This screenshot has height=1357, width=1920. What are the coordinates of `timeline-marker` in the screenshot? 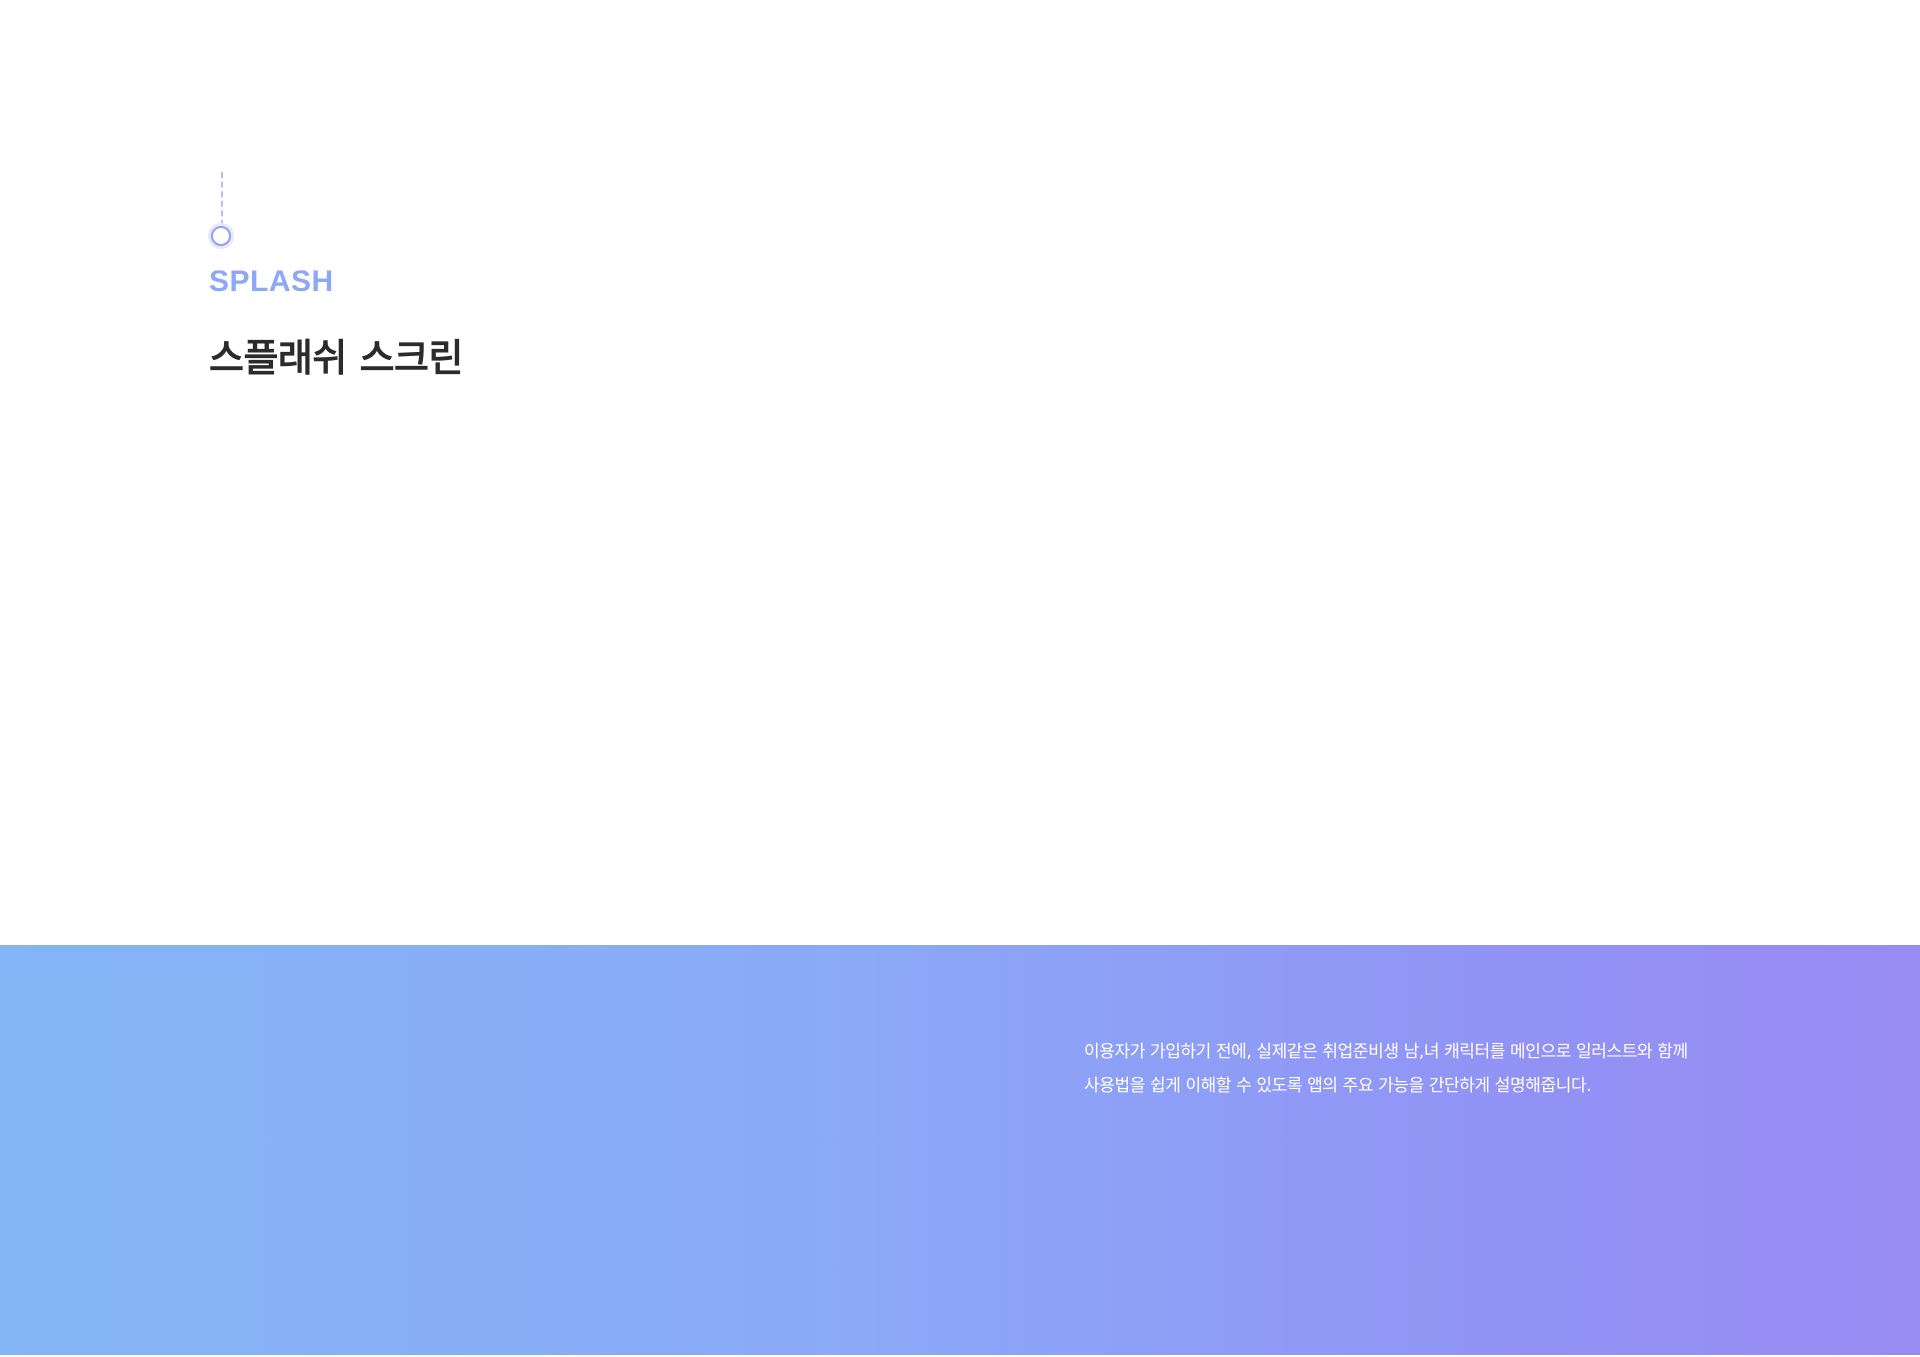 It's located at (222, 211).